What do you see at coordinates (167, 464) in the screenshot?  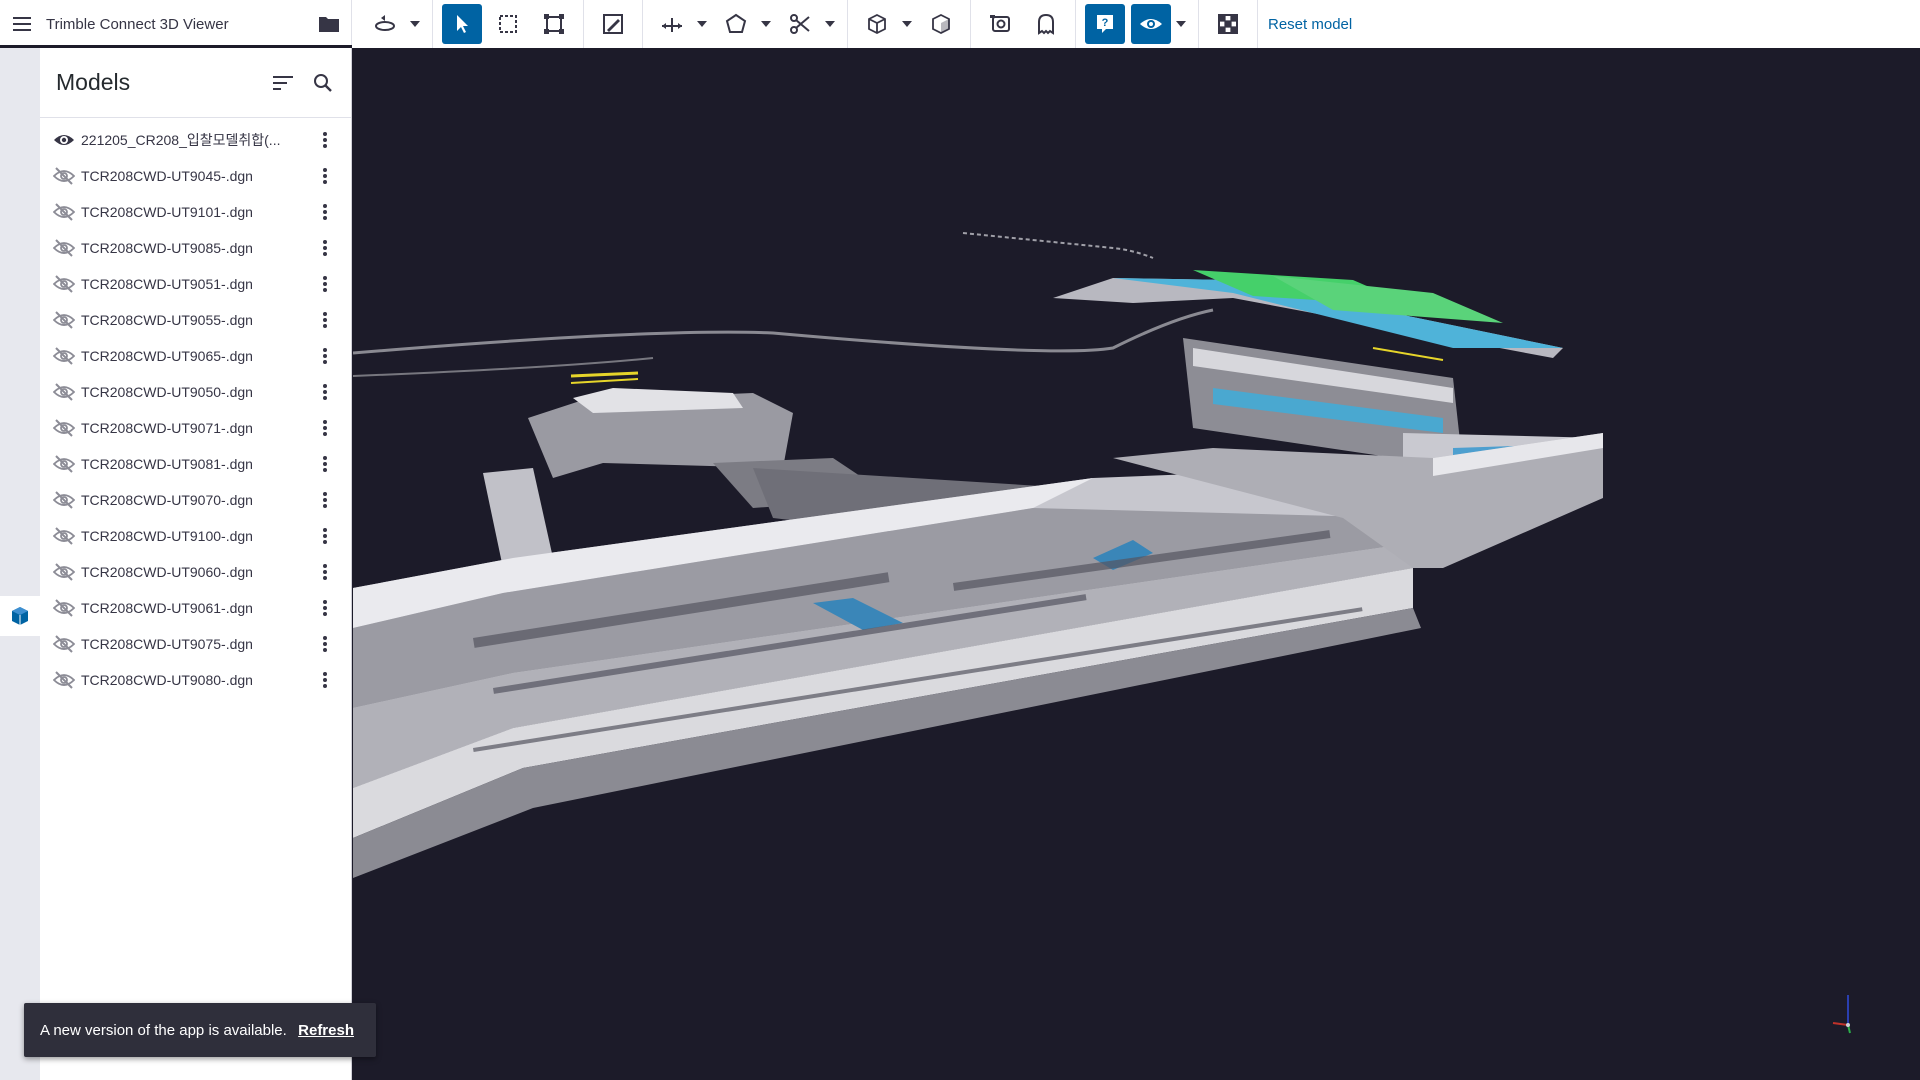 I see `model-name: TCR208CWD-UT9081-.dgn` at bounding box center [167, 464].